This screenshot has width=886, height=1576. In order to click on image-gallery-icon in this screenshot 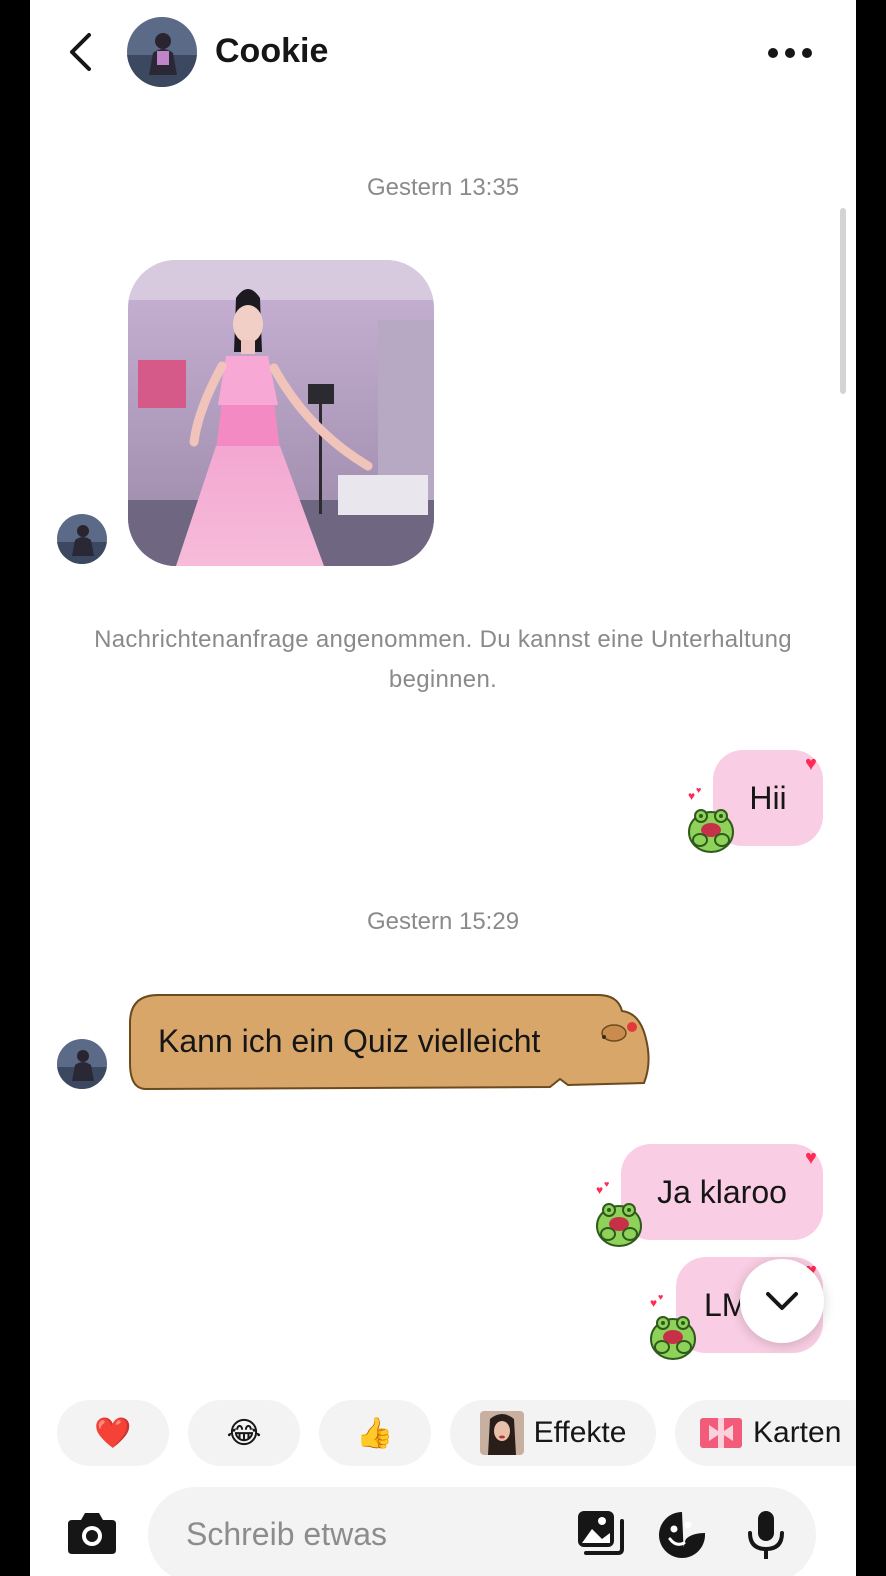, I will do `click(601, 1533)`.